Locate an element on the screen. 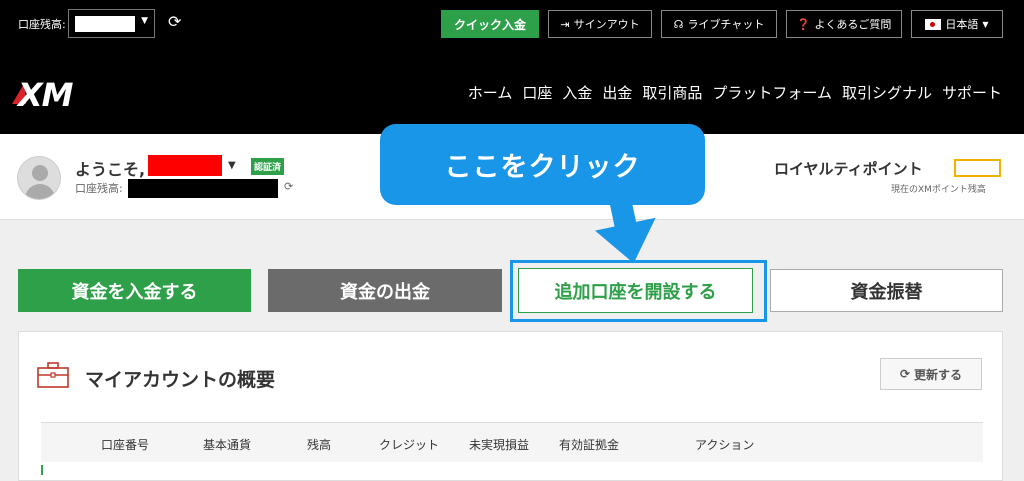 The height and width of the screenshot is (481, 1024). quick-deposit-label: クイック入金 is located at coordinates (489, 24).